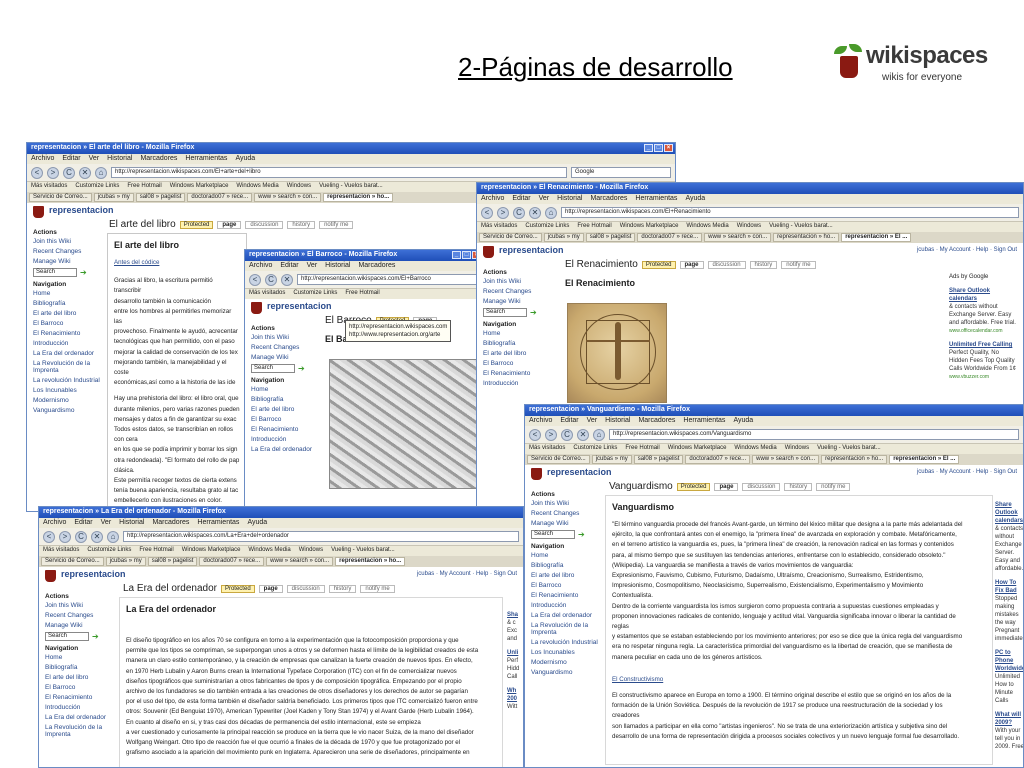 The height and width of the screenshot is (768, 1024). What do you see at coordinates (106, 523) in the screenshot?
I see `menu-ver: Ver` at bounding box center [106, 523].